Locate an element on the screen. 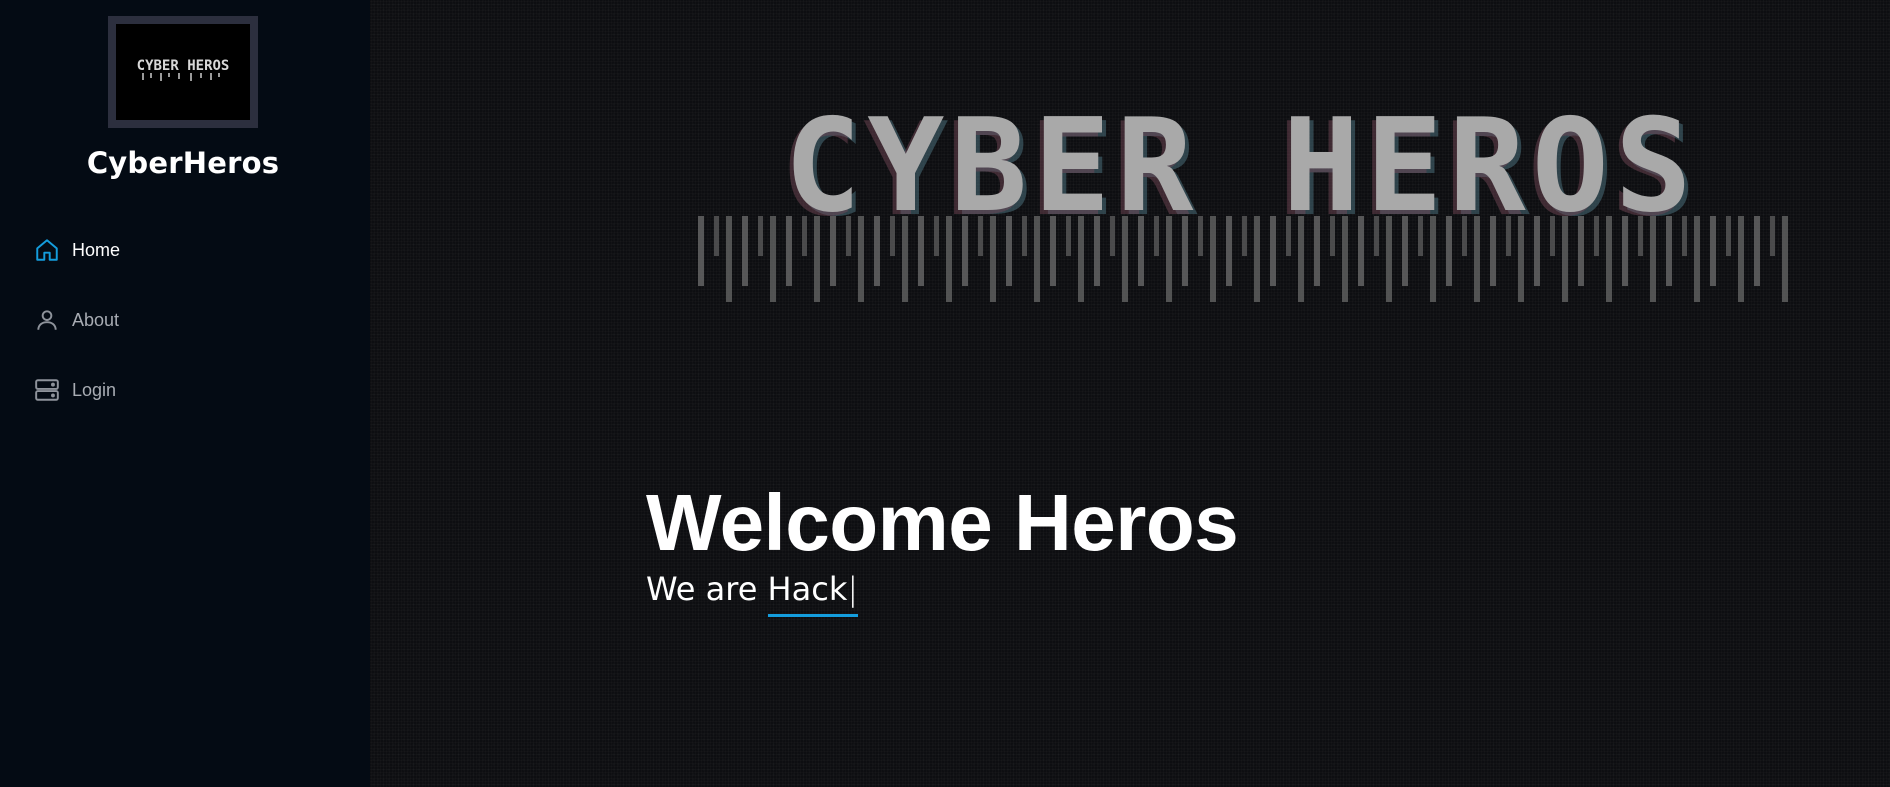 The image size is (1890, 787). nav-label-about: About is located at coordinates (96, 319).